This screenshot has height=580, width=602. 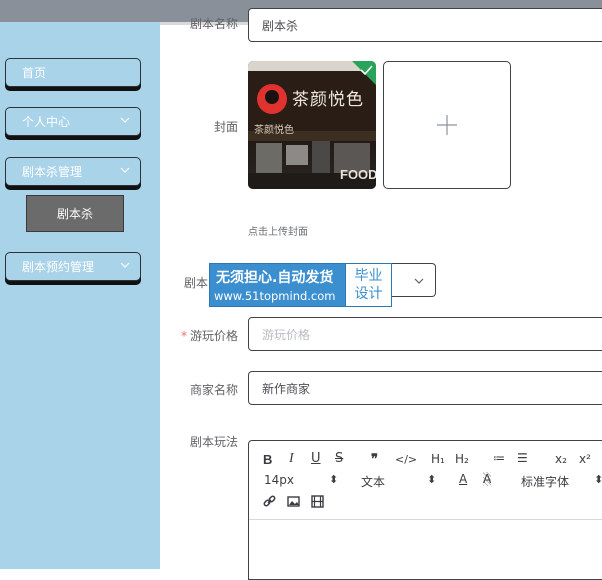 What do you see at coordinates (286, 334) in the screenshot?
I see `play-price-placeholder: 游玩价格` at bounding box center [286, 334].